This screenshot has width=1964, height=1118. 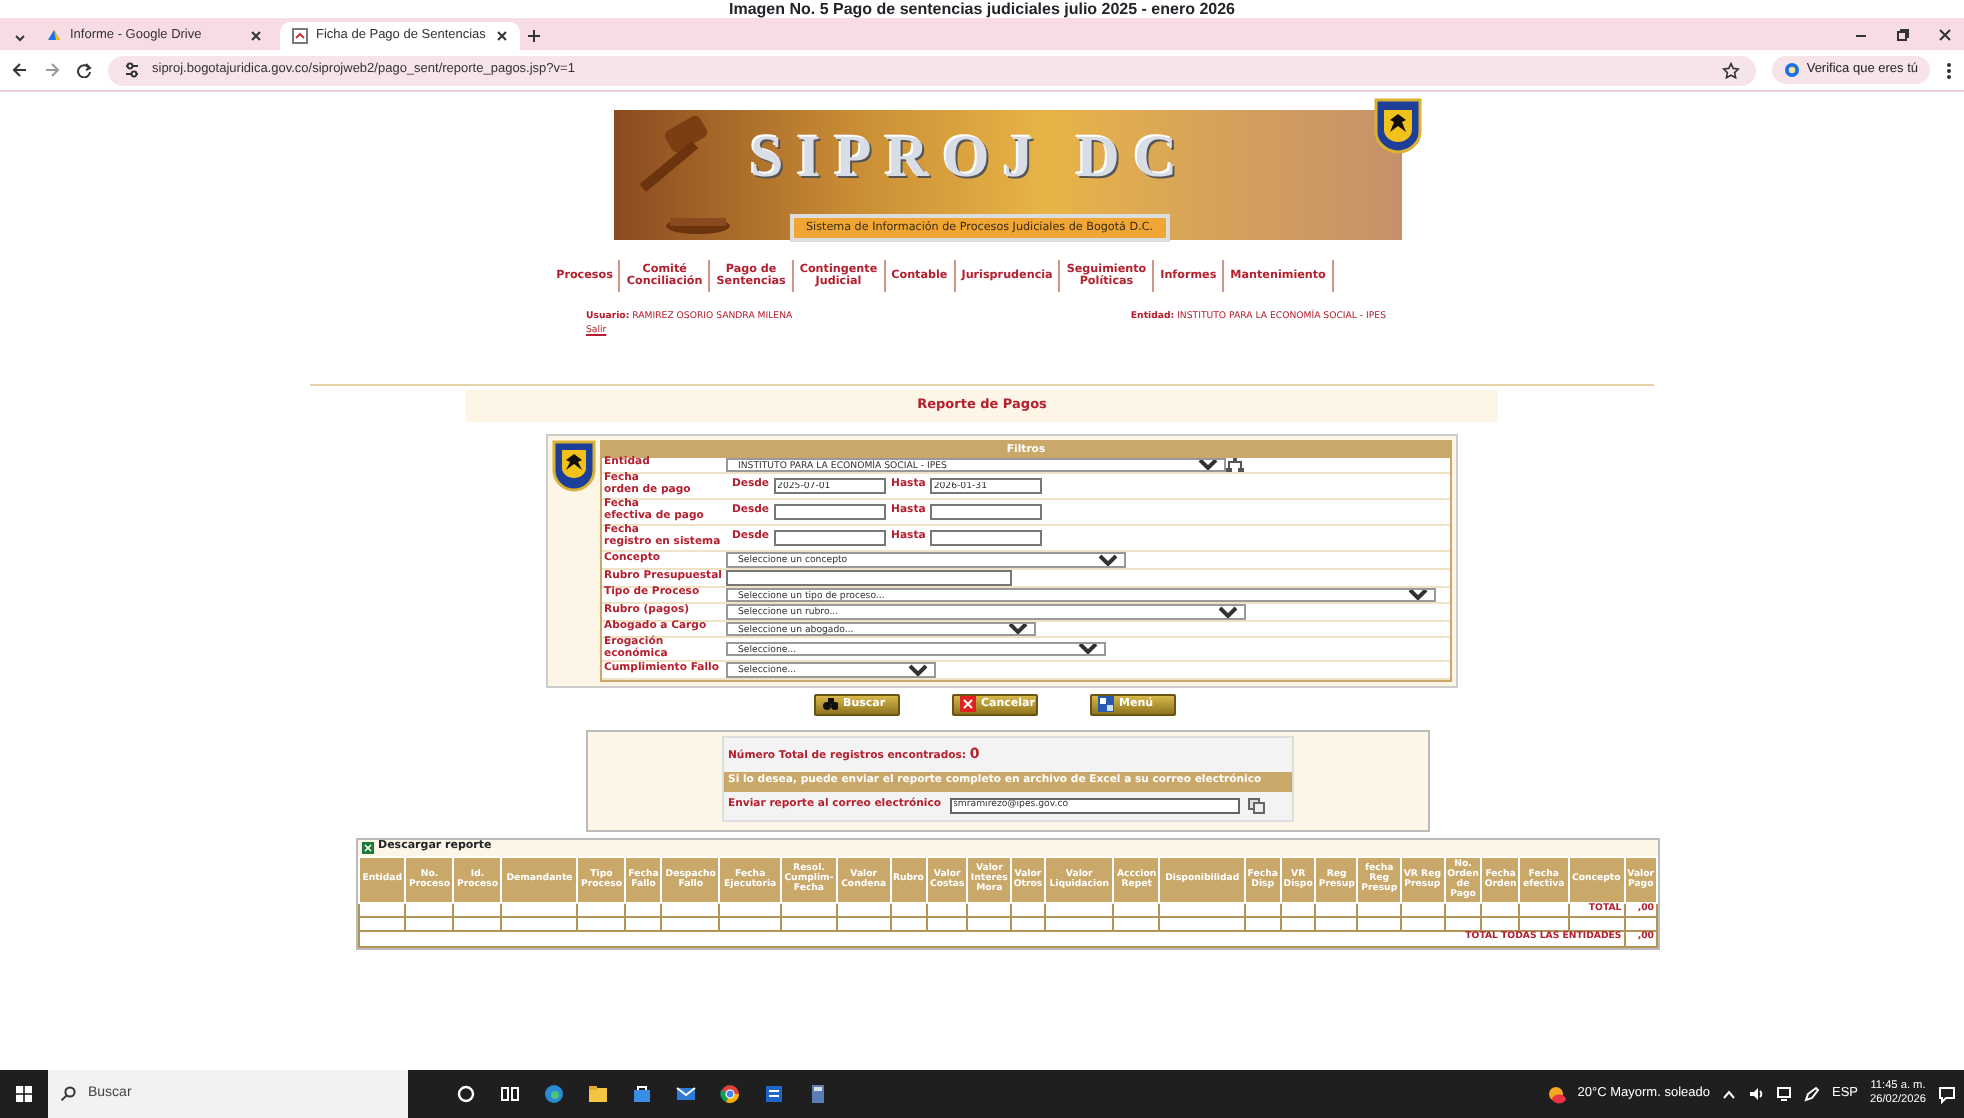 What do you see at coordinates (818, 1094) in the screenshot?
I see `calculator-icon` at bounding box center [818, 1094].